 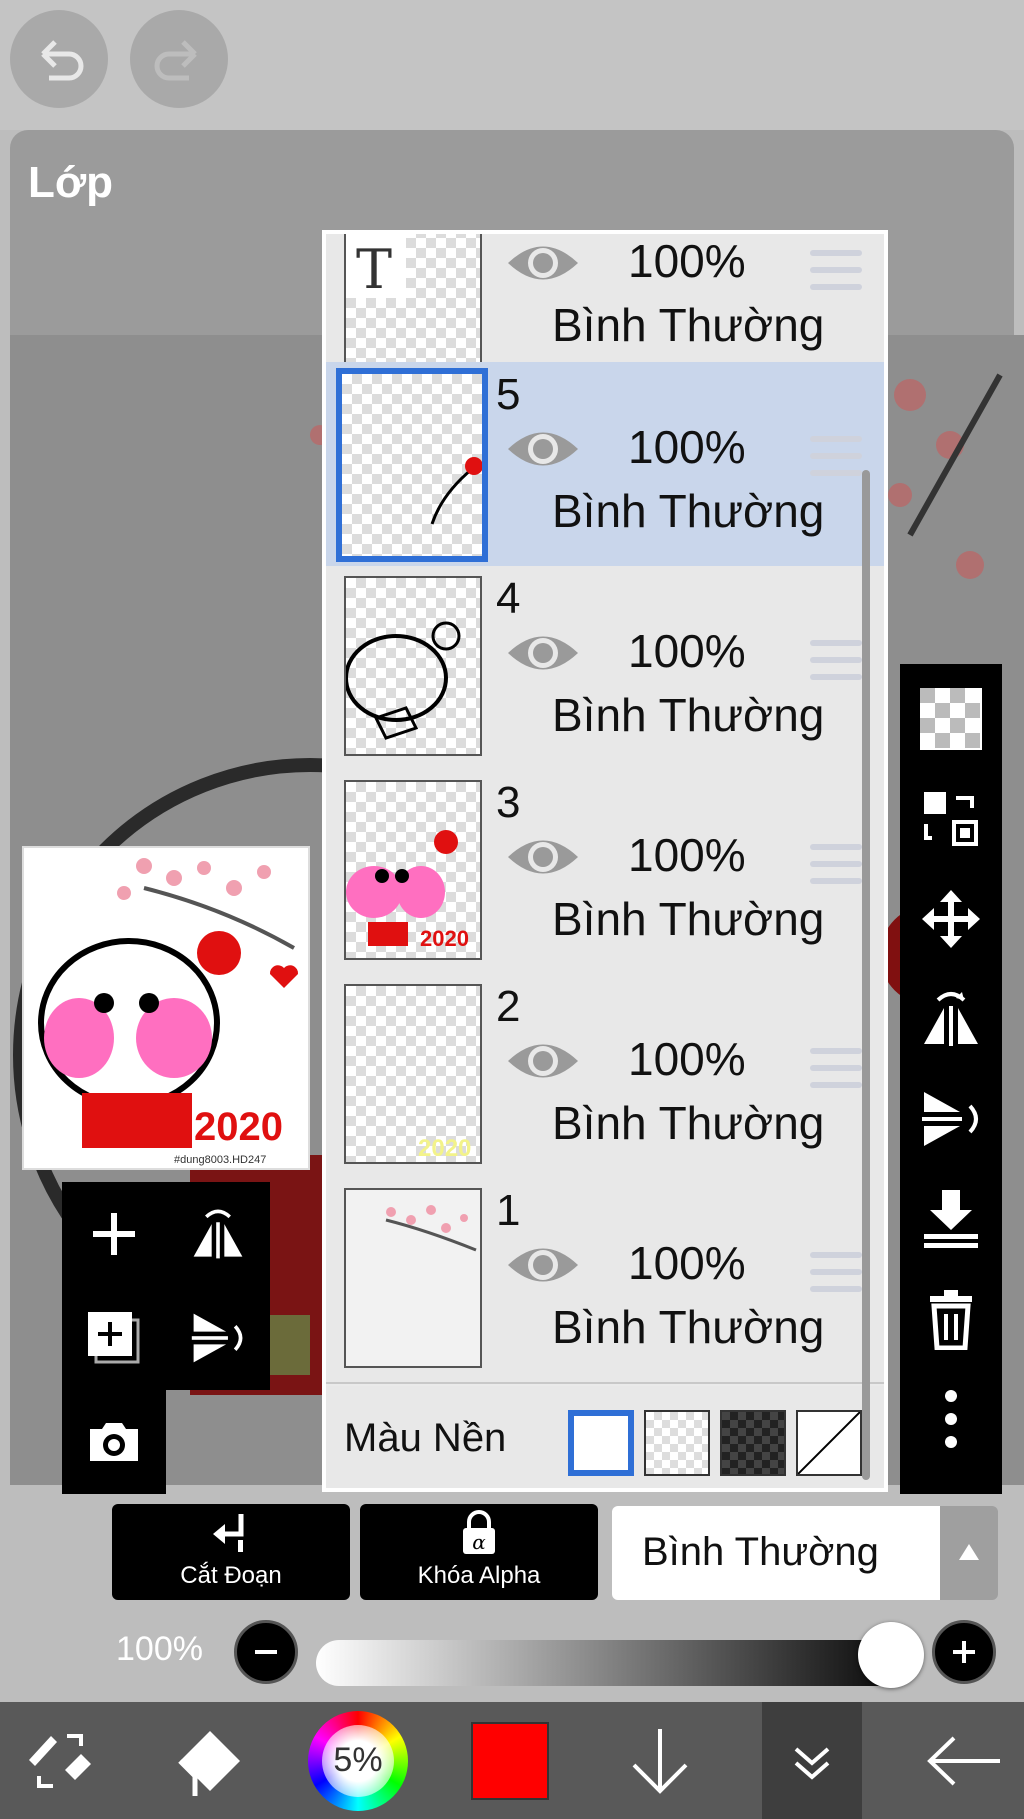 I want to click on tool-switch-icon, so click(x=60, y=1760).